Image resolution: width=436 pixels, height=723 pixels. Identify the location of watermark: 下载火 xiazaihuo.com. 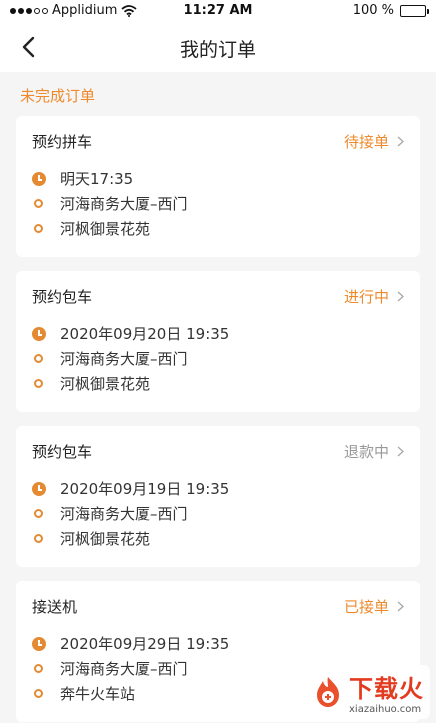
(367, 692).